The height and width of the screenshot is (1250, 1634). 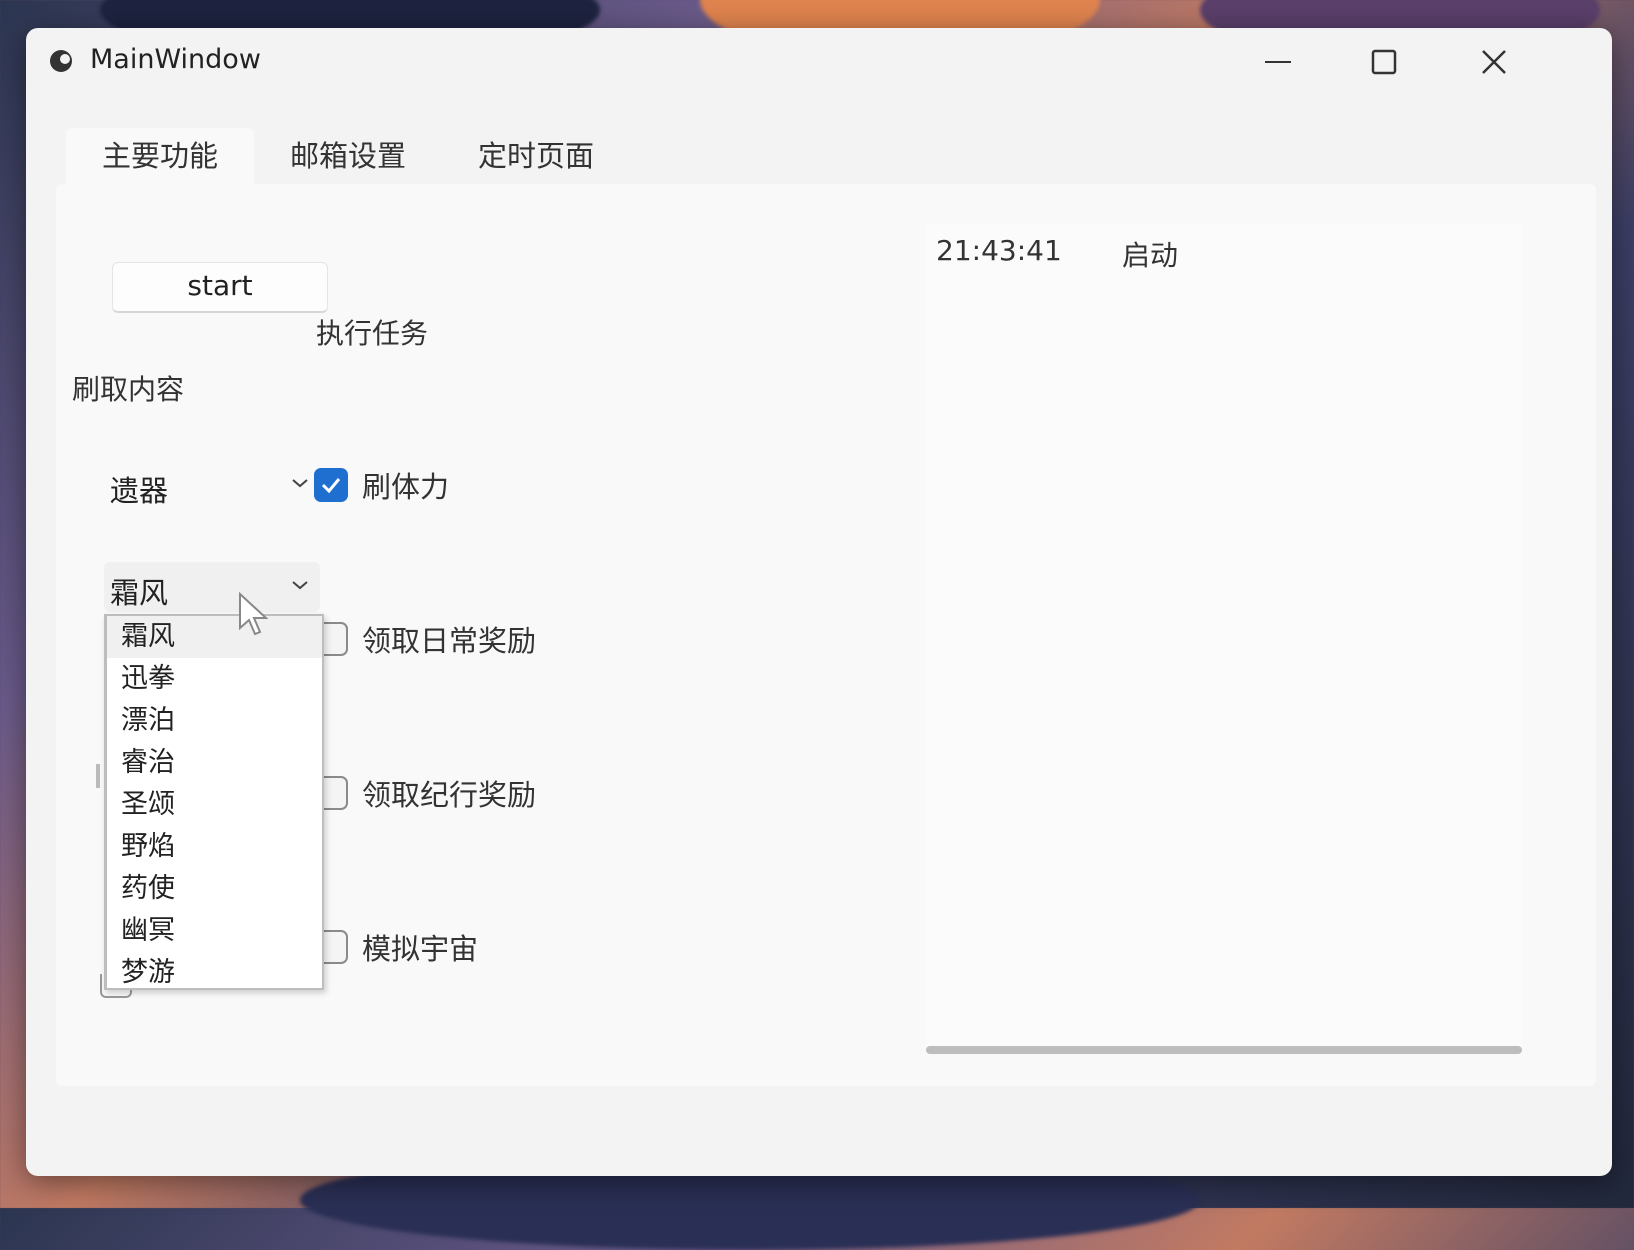 I want to click on dropdown-option: 睿治, so click(x=214, y=763).